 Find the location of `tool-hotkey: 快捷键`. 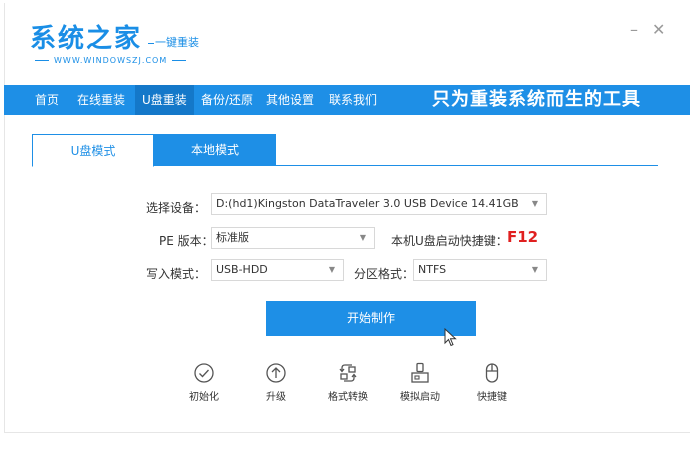

tool-hotkey: 快捷键 is located at coordinates (492, 382).